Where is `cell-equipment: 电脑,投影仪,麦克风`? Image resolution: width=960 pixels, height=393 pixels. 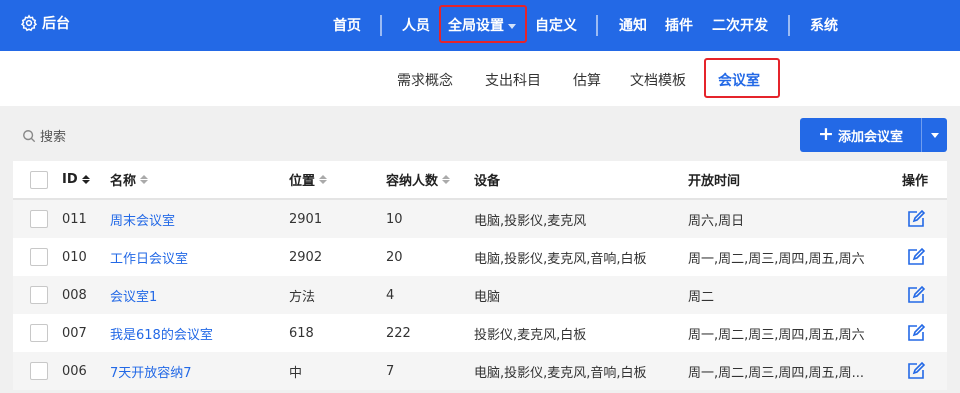
cell-equipment: 电脑,投影仪,麦克风 is located at coordinates (530, 221).